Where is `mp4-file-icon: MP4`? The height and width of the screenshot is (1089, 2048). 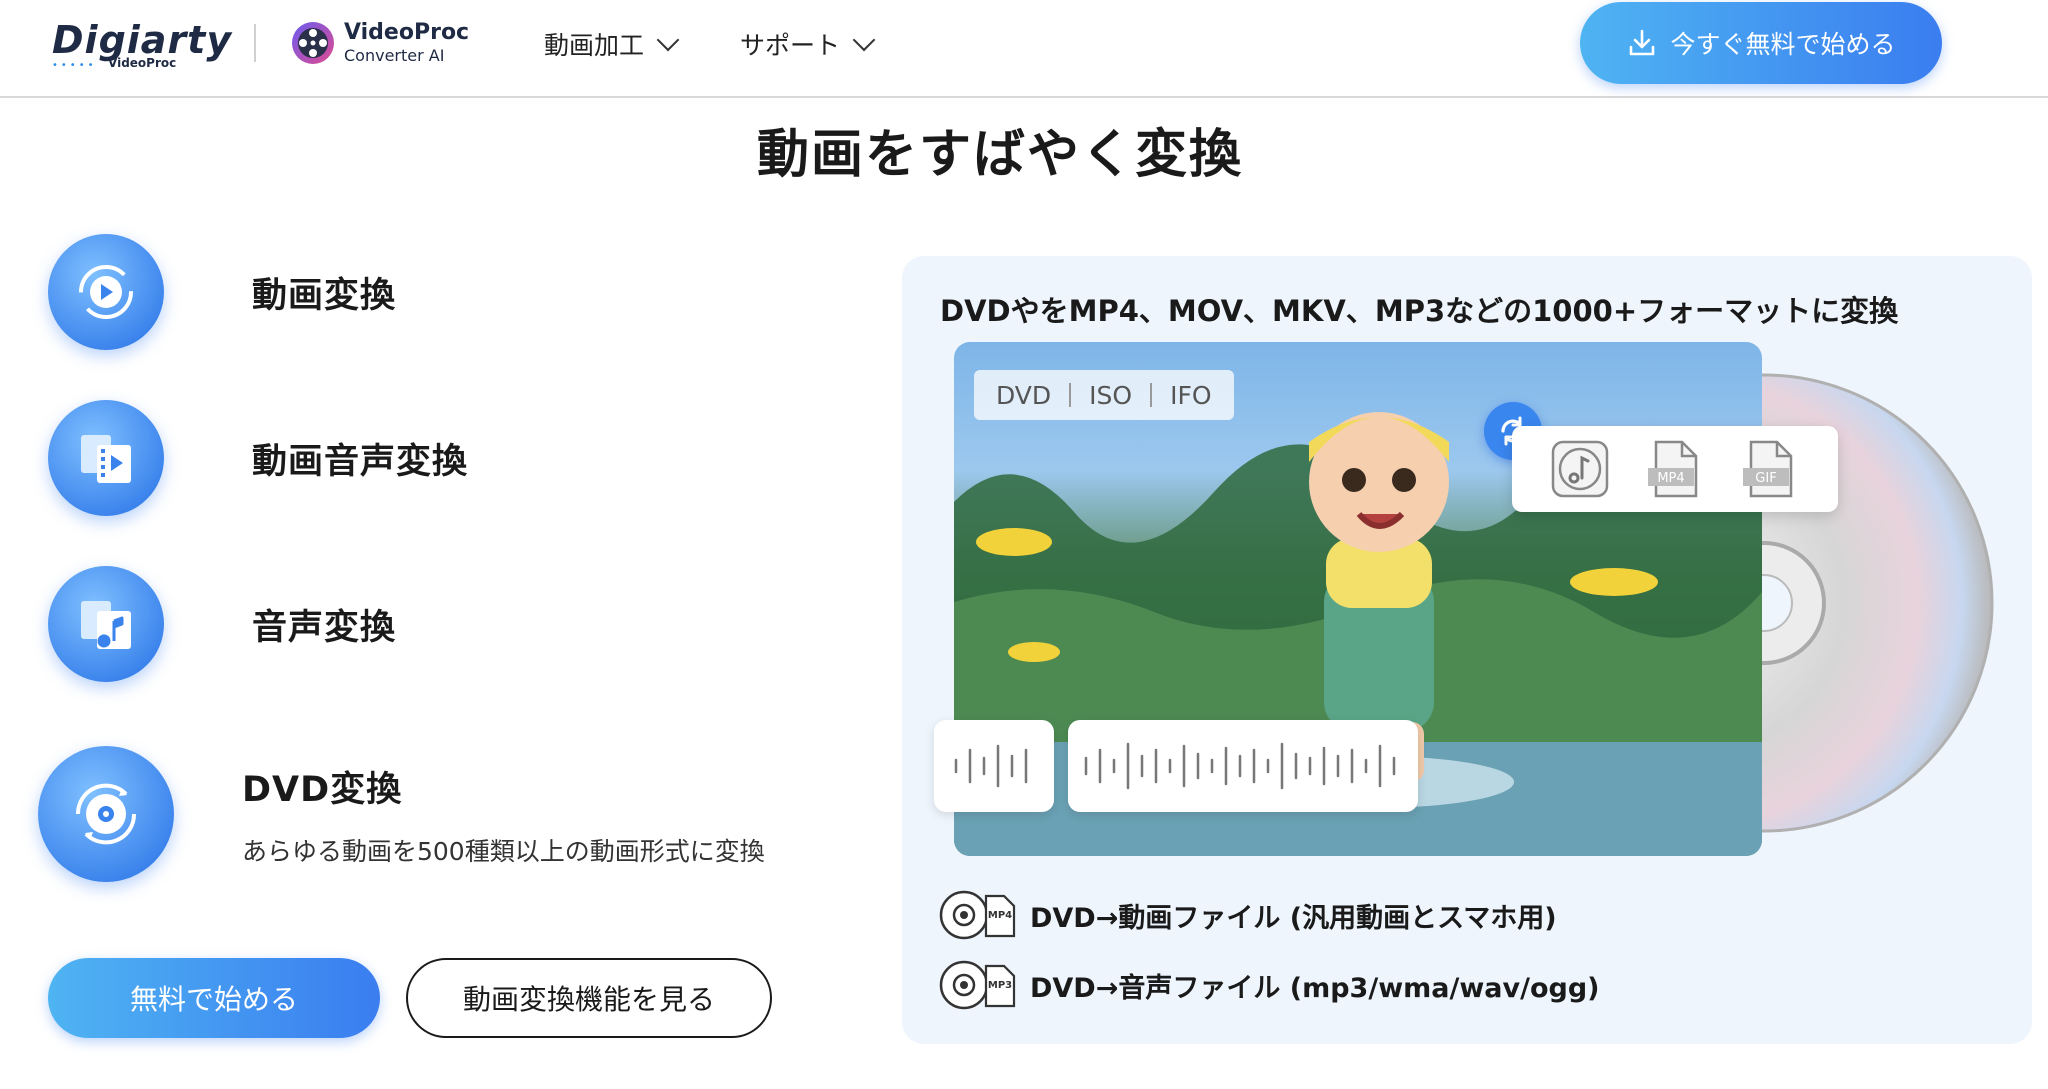 mp4-file-icon: MP4 is located at coordinates (1672, 469).